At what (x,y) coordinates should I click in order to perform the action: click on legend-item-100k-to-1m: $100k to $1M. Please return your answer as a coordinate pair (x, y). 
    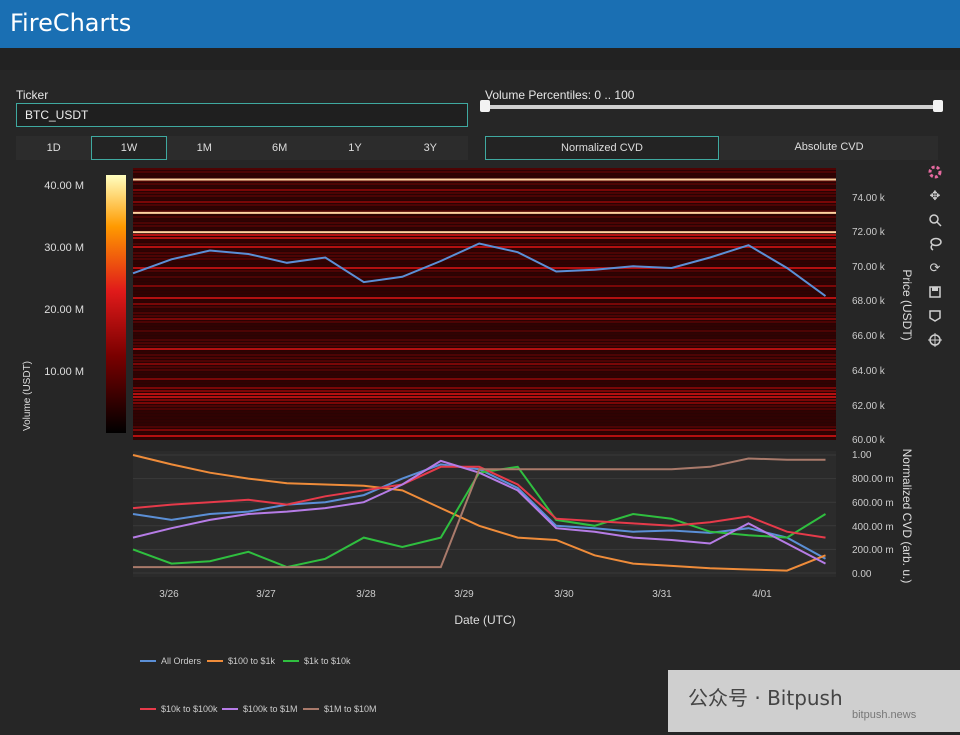
    Looking at the image, I should click on (260, 709).